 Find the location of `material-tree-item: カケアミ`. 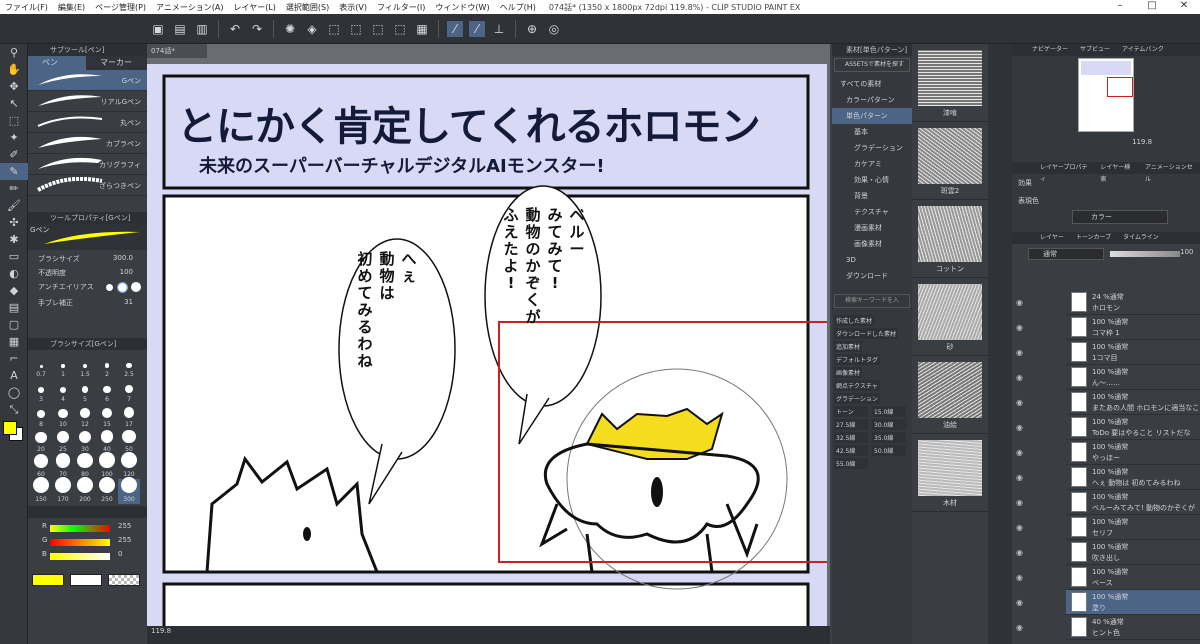

material-tree-item: カケアミ is located at coordinates (872, 164).